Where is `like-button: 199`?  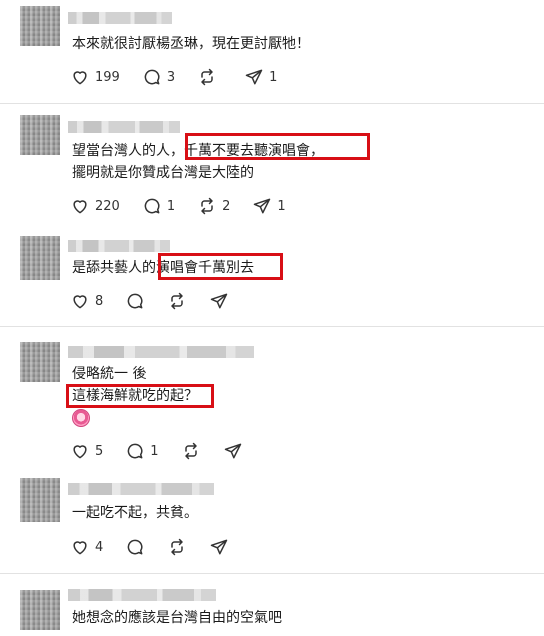
like-button: 199 is located at coordinates (95, 77).